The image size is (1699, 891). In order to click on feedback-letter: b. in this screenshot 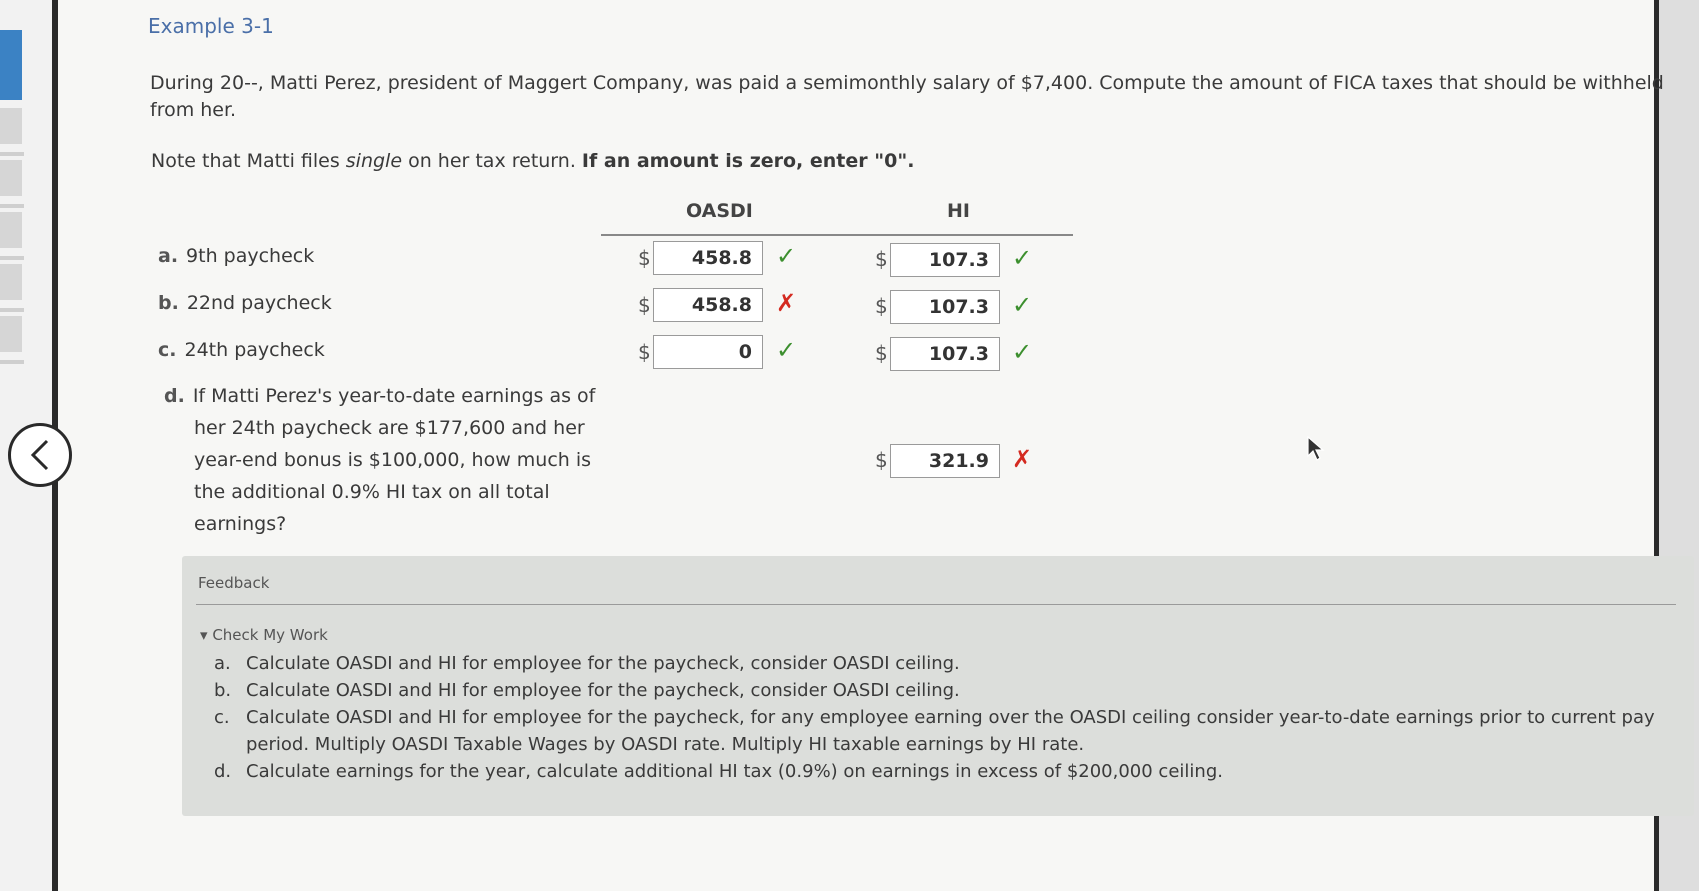, I will do `click(223, 690)`.